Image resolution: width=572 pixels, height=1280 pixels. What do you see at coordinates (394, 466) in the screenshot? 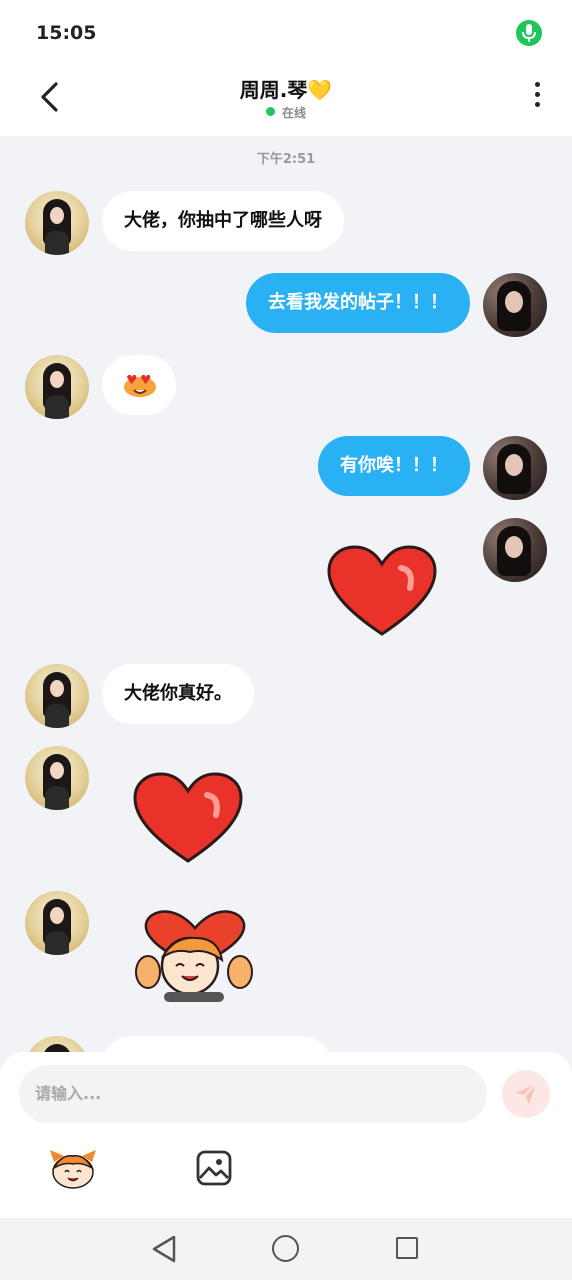
I see `message-bubble-outgoing: 有你唉！！！` at bounding box center [394, 466].